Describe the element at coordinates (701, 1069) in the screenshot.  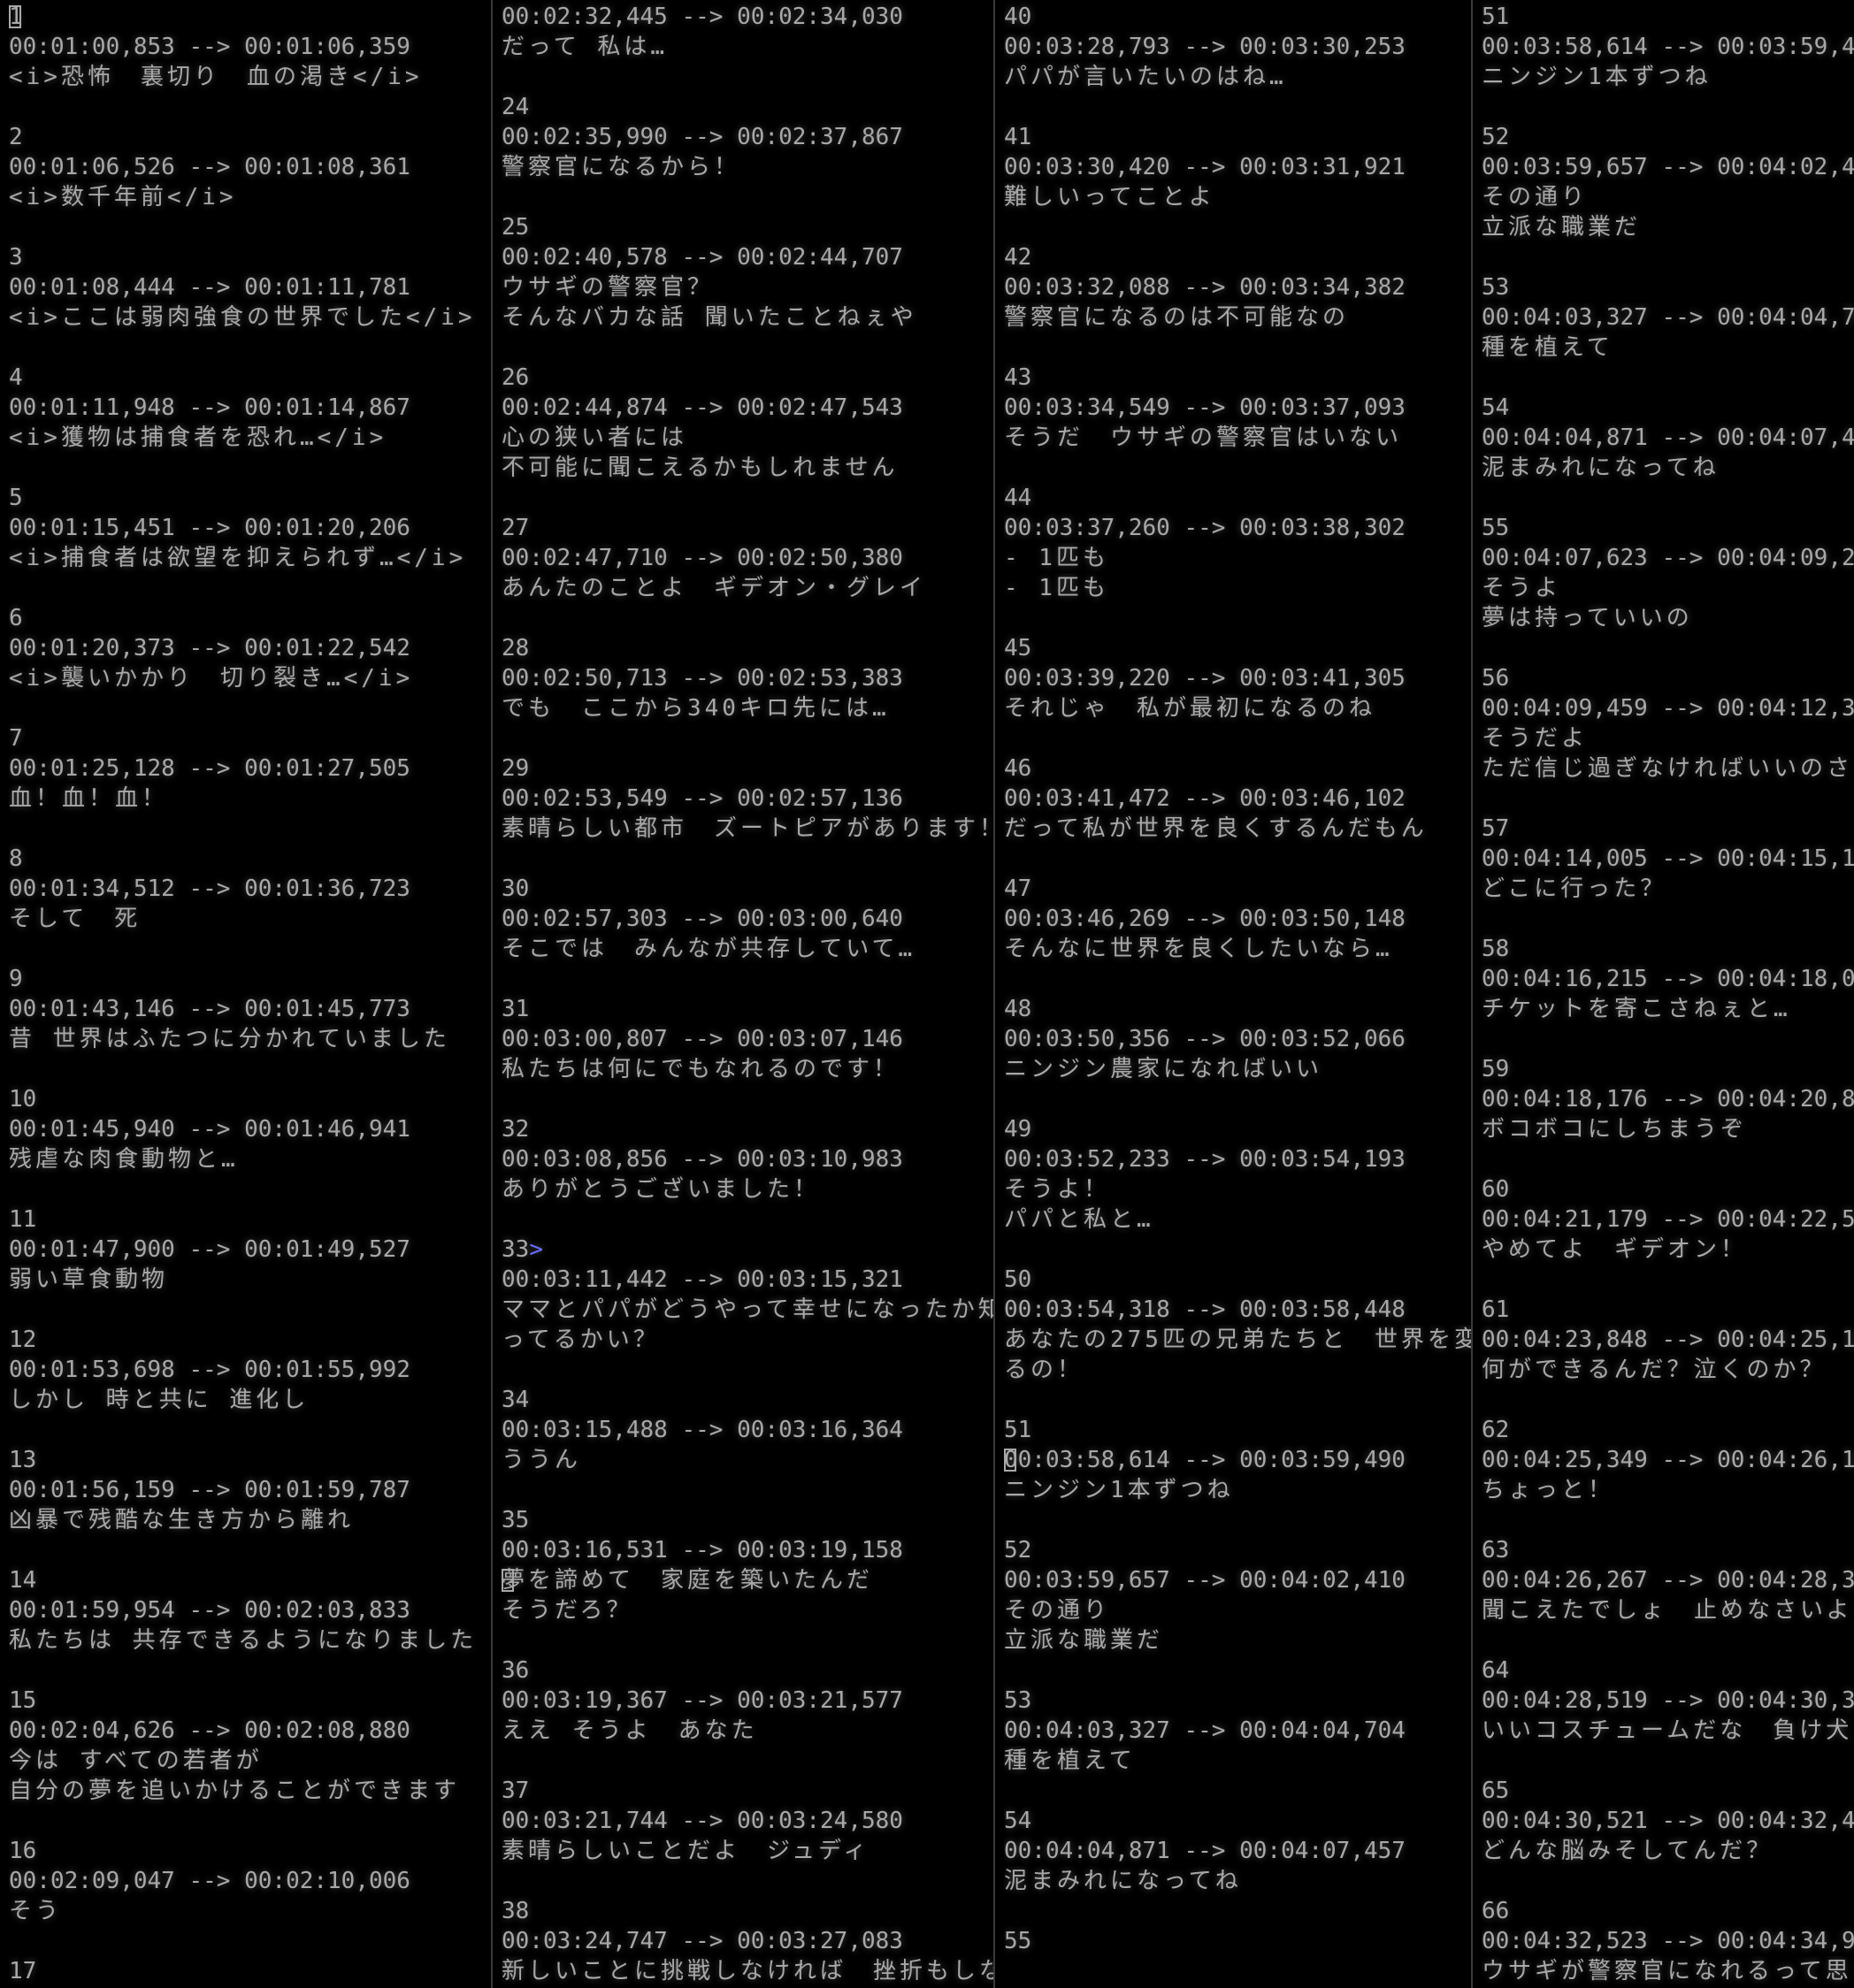
I see `subtitle-text: 私たちは何にでもなれるのです！` at that location.